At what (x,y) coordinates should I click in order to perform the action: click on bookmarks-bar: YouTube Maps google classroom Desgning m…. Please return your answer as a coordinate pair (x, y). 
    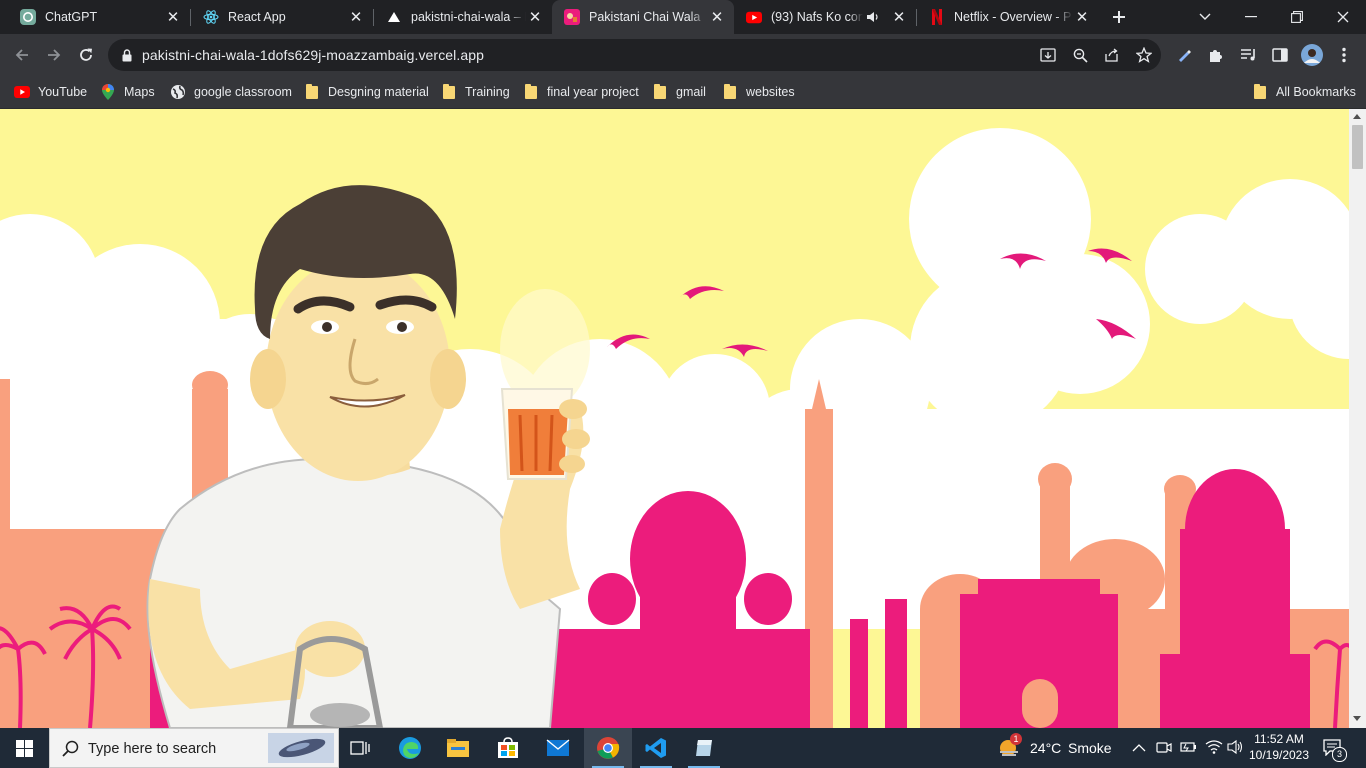
    Looking at the image, I should click on (683, 92).